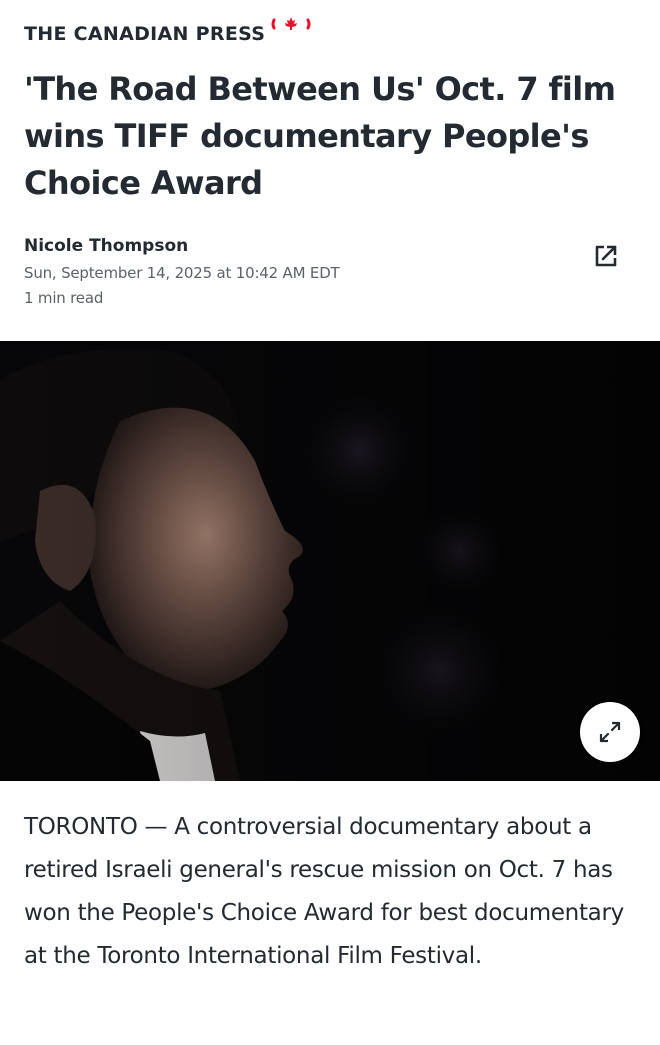 The width and height of the screenshot is (660, 1045). I want to click on expand-arrows-icon, so click(610, 732).